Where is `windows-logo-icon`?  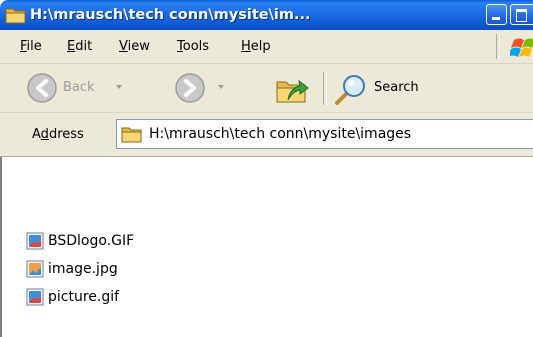
windows-logo-icon is located at coordinates (521, 47).